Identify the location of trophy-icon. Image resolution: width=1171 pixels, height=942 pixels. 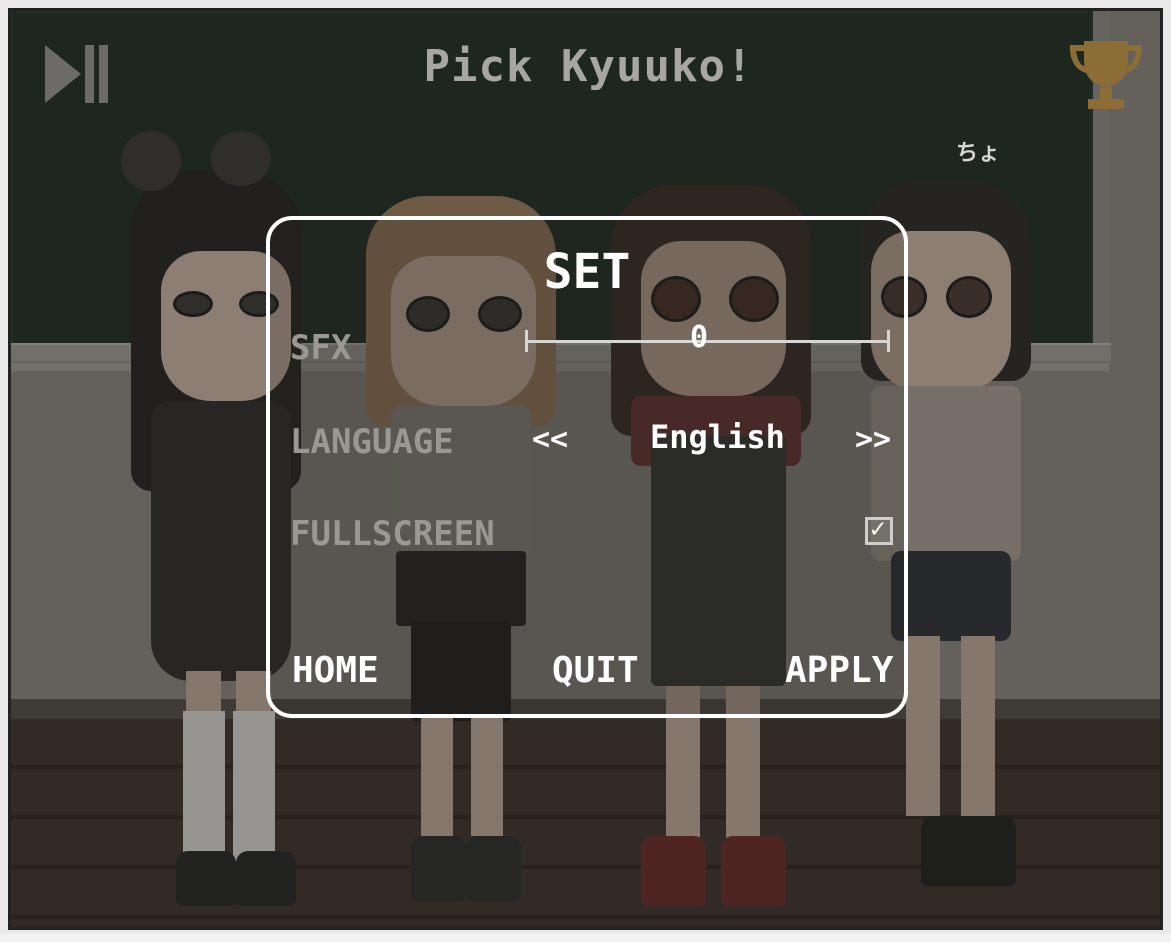
(1106, 75).